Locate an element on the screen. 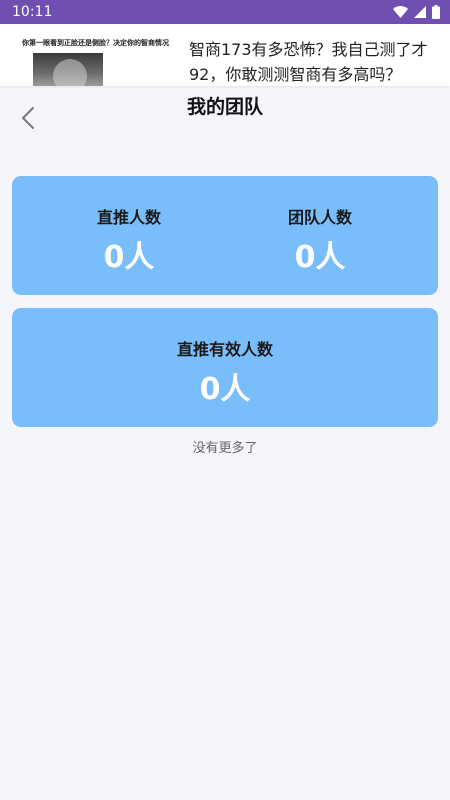 Image resolution: width=450 pixels, height=800 pixels. wifi-icon is located at coordinates (400, 12).